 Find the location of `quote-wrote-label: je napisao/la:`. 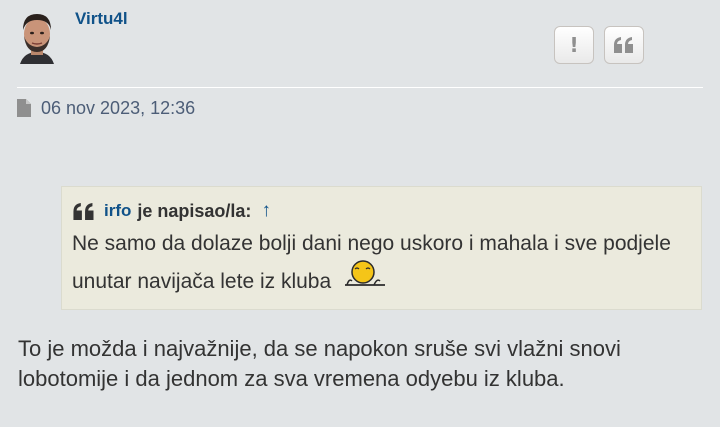

quote-wrote-label: je napisao/la: is located at coordinates (194, 210).